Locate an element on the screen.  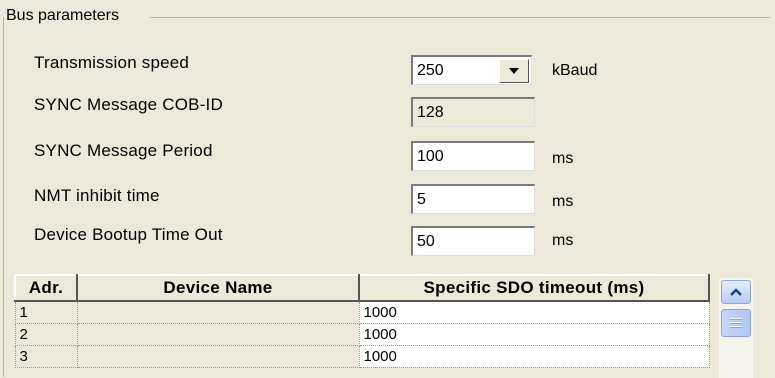
transmission-speed-value: 250 is located at coordinates (430, 70).